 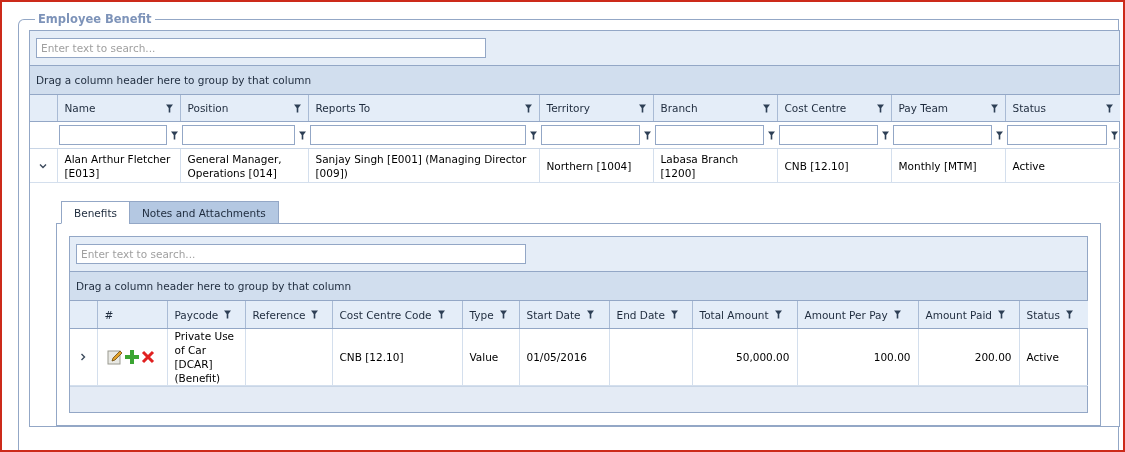 I want to click on table-cell: Monthly [MTM], so click(x=937, y=165).